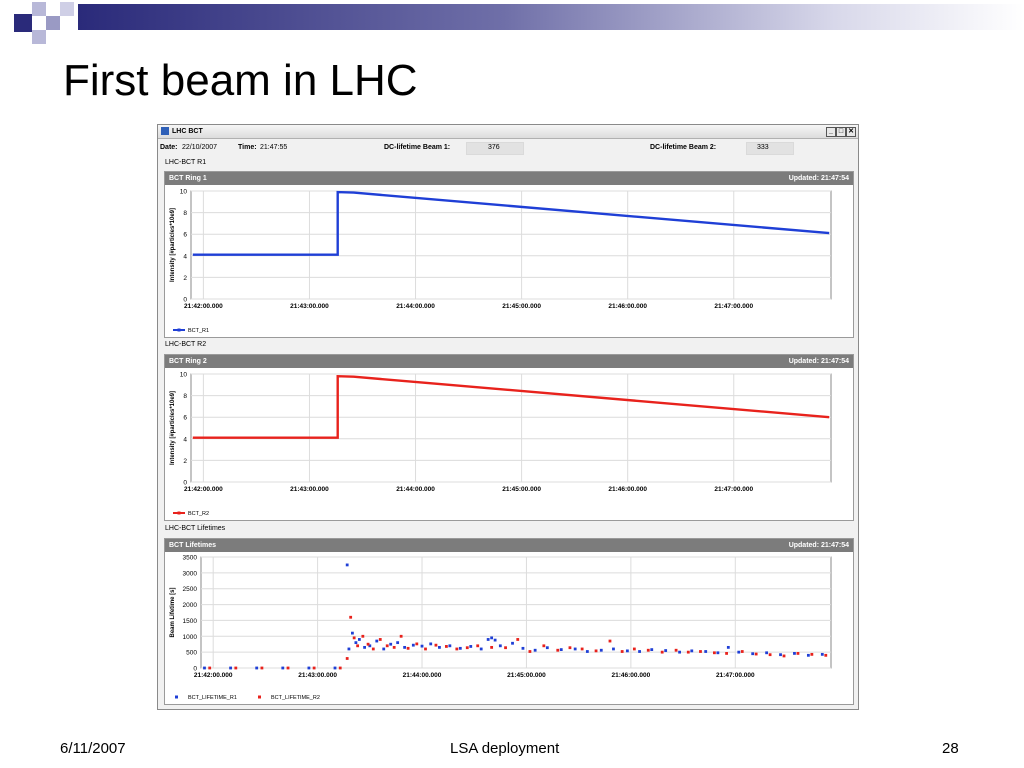 The image size is (1024, 768). What do you see at coordinates (509, 361) in the screenshot?
I see `panel-header: BCT Ring 2 Updated: 21:47:54` at bounding box center [509, 361].